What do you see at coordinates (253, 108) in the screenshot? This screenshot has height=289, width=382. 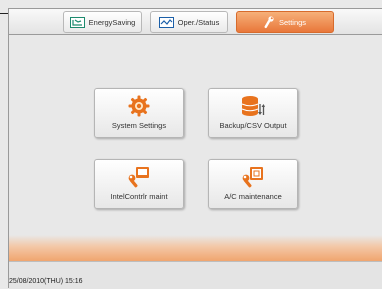 I see `database-icon` at bounding box center [253, 108].